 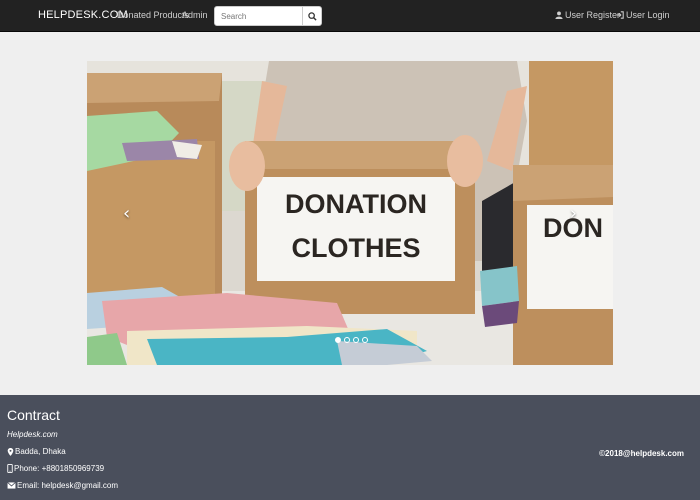 I want to click on footer-copyright: ©2018@helpdesk.com, so click(x=641, y=453).